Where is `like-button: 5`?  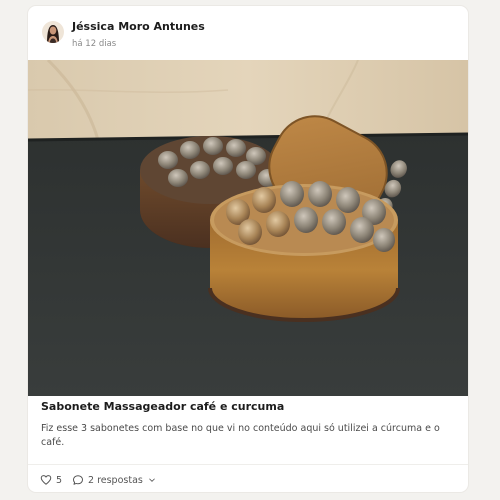 like-button: 5 is located at coordinates (51, 480).